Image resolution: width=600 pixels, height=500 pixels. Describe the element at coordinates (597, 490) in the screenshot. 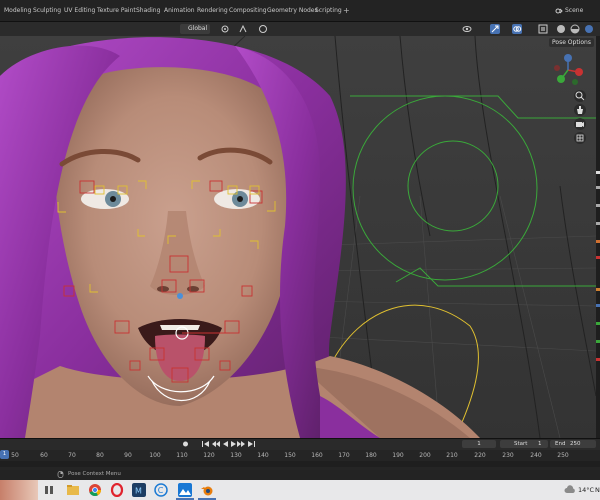

I see `weather-extra: N` at that location.